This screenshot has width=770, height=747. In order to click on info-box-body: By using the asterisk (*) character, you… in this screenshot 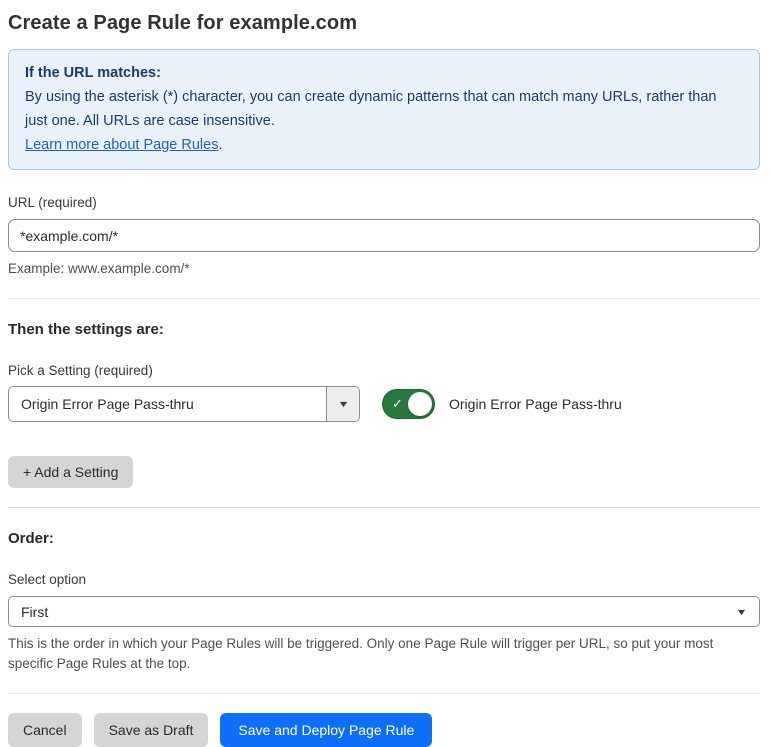, I will do `click(371, 109)`.